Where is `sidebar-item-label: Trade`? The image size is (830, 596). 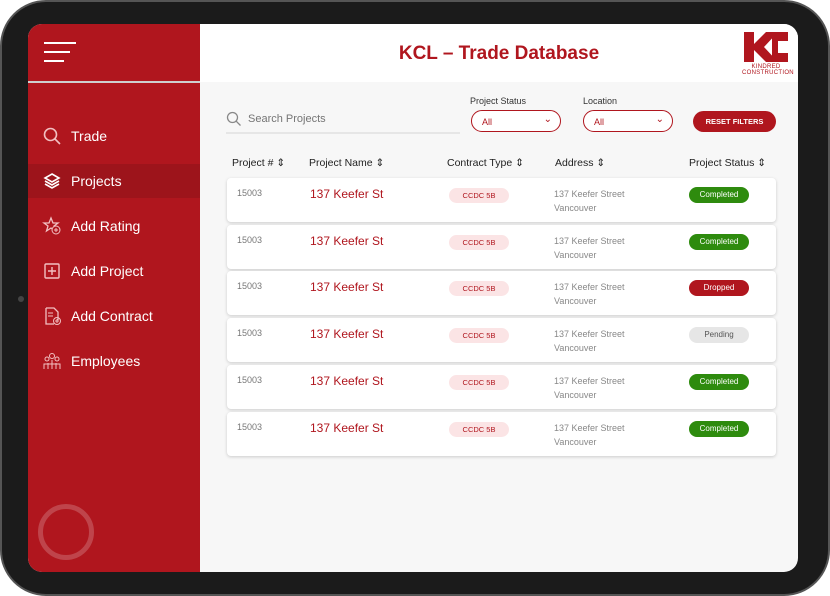 sidebar-item-label: Trade is located at coordinates (89, 136).